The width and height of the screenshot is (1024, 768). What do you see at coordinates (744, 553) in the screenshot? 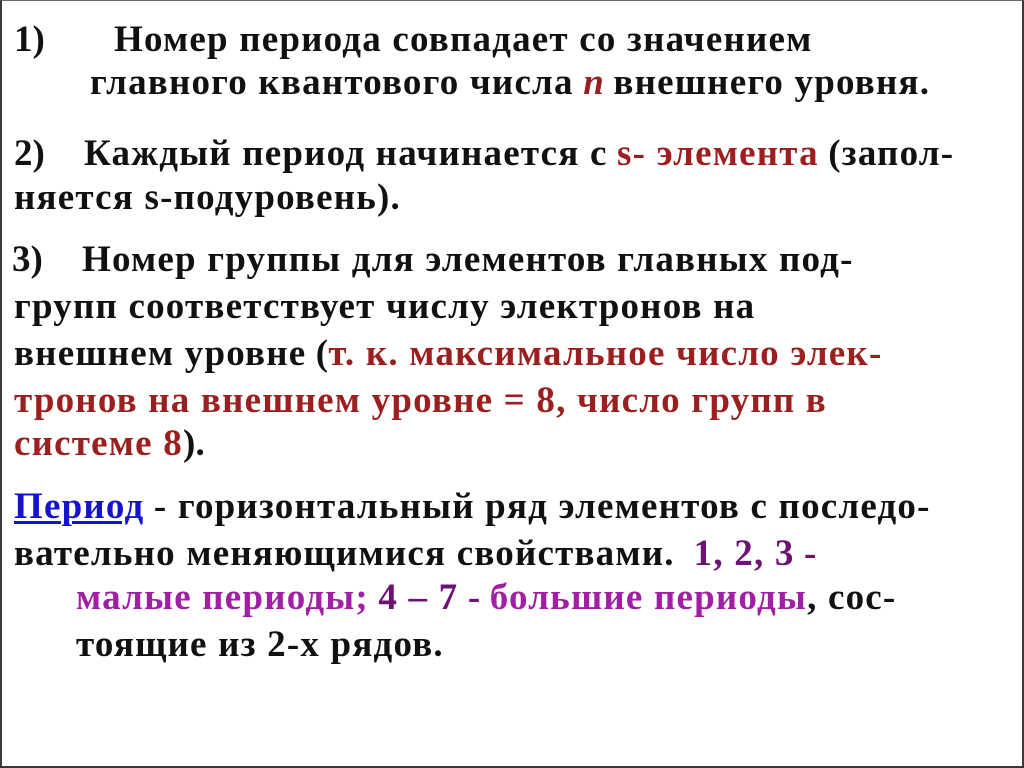
I see `small-periods-numbers: 1, 2, 3` at bounding box center [744, 553].